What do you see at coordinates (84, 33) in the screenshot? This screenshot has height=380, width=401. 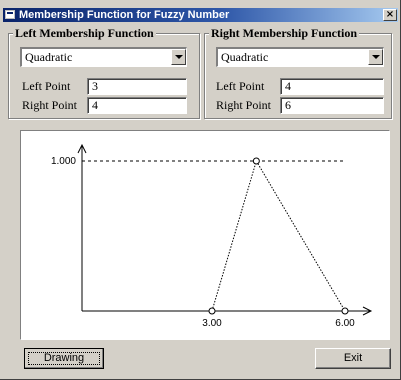 I see `left-group-title: Left Membership Function` at bounding box center [84, 33].